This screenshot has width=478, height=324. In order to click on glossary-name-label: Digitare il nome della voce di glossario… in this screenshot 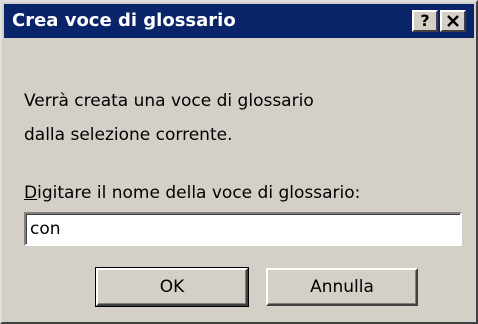, I will do `click(192, 193)`.